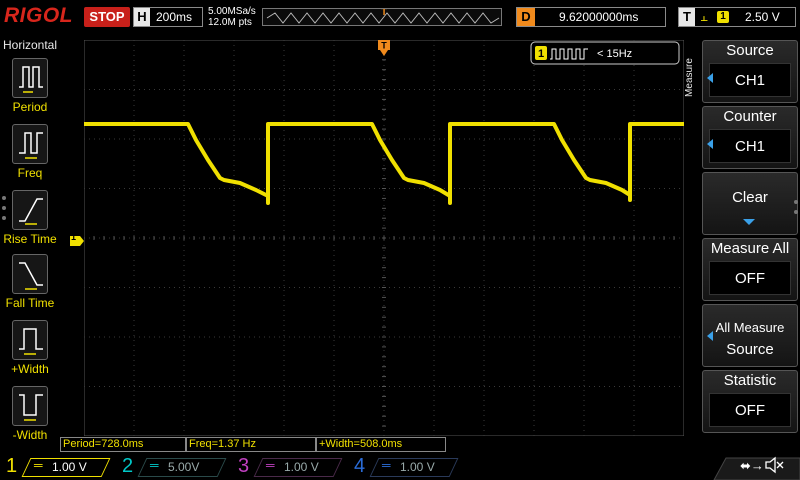 This screenshot has height=480, width=800. Describe the element at coordinates (30, 406) in the screenshot. I see `neg-width-icon` at that location.